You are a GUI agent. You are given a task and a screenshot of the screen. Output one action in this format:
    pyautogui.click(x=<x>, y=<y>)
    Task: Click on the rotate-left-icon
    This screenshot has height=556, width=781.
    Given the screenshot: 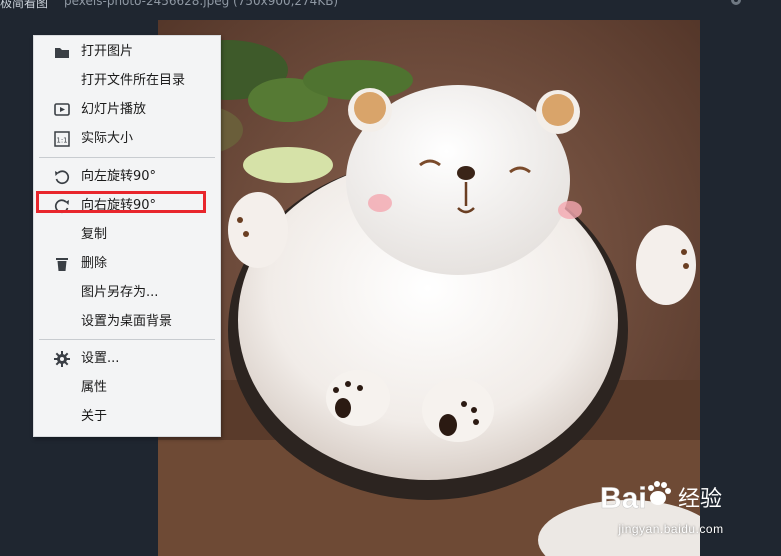 What is the action you would take?
    pyautogui.click(x=62, y=177)
    